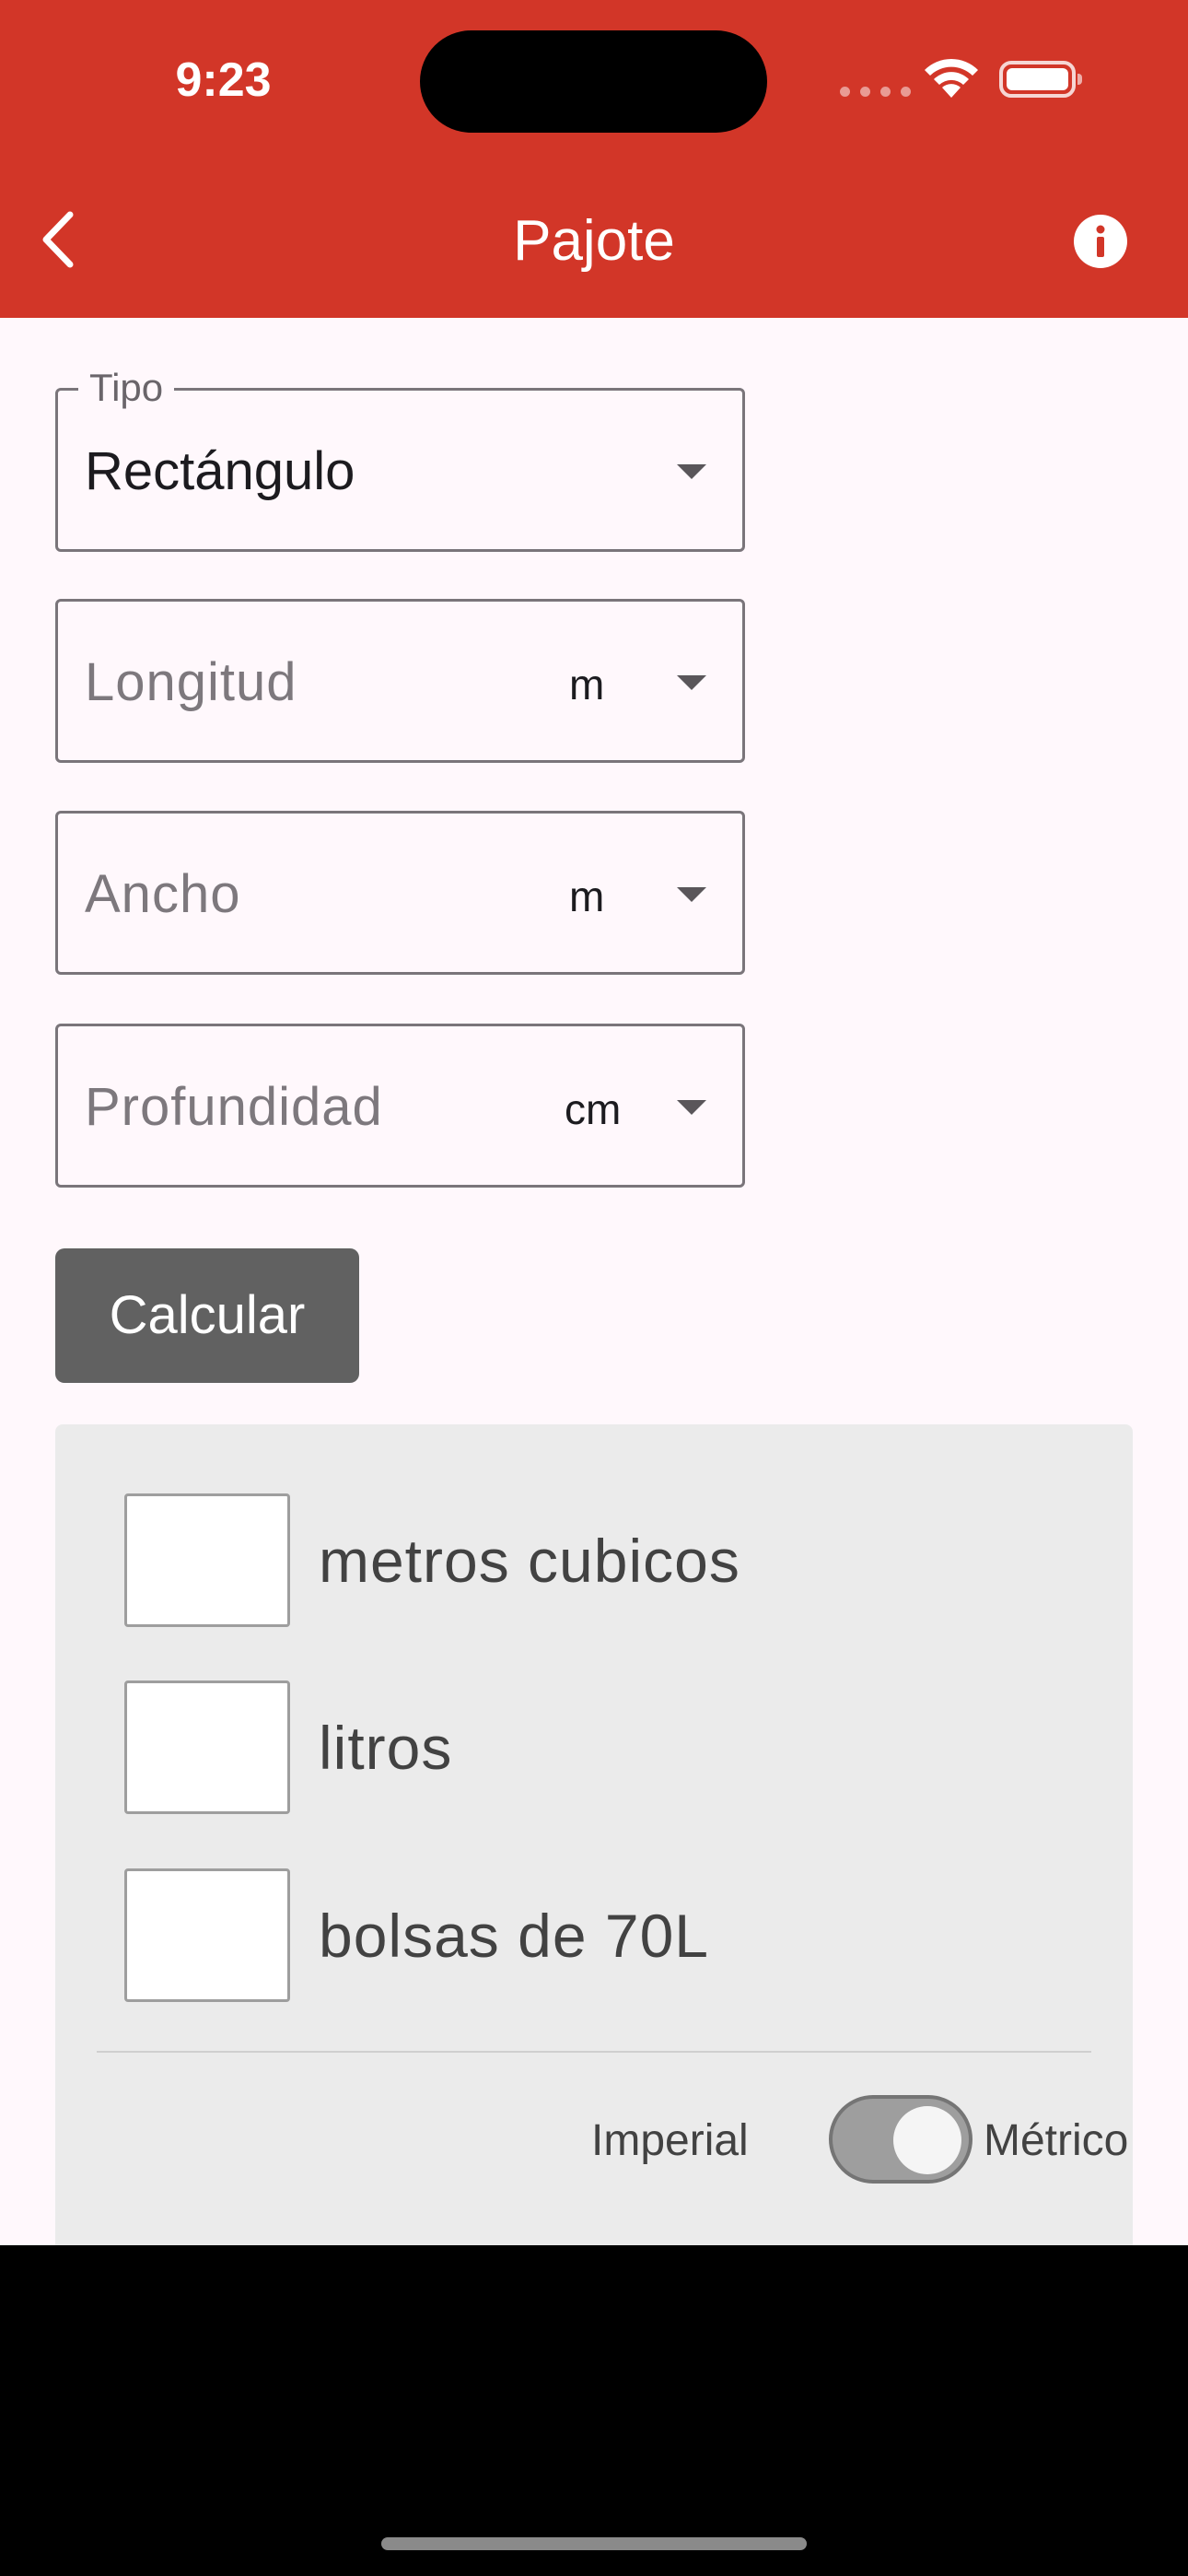  What do you see at coordinates (400, 893) in the screenshot?
I see `ancho-field: Ancho m` at bounding box center [400, 893].